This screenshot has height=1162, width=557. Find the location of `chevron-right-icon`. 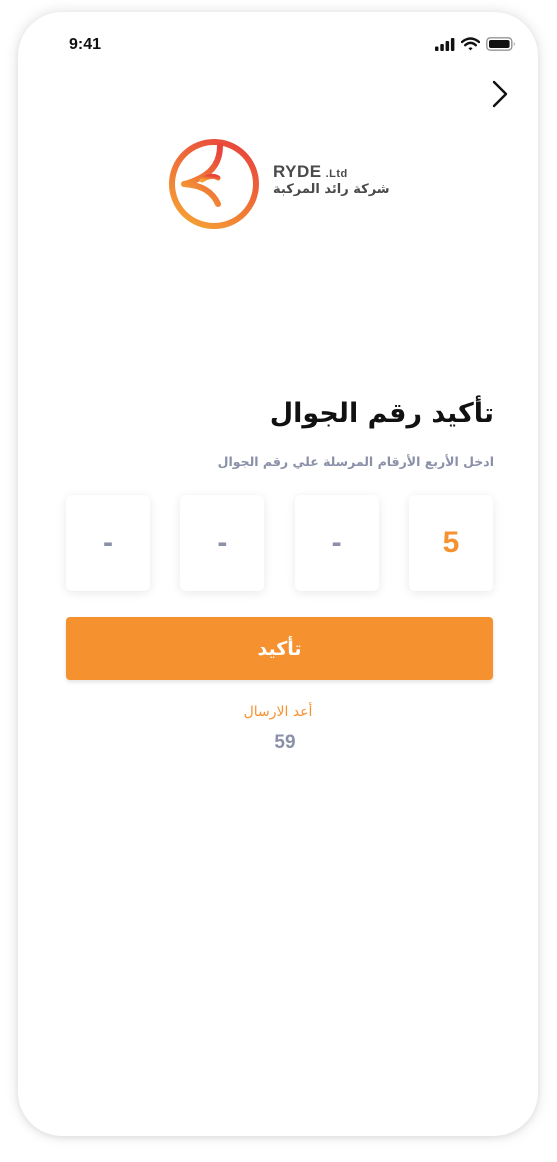

chevron-right-icon is located at coordinates (500, 96).